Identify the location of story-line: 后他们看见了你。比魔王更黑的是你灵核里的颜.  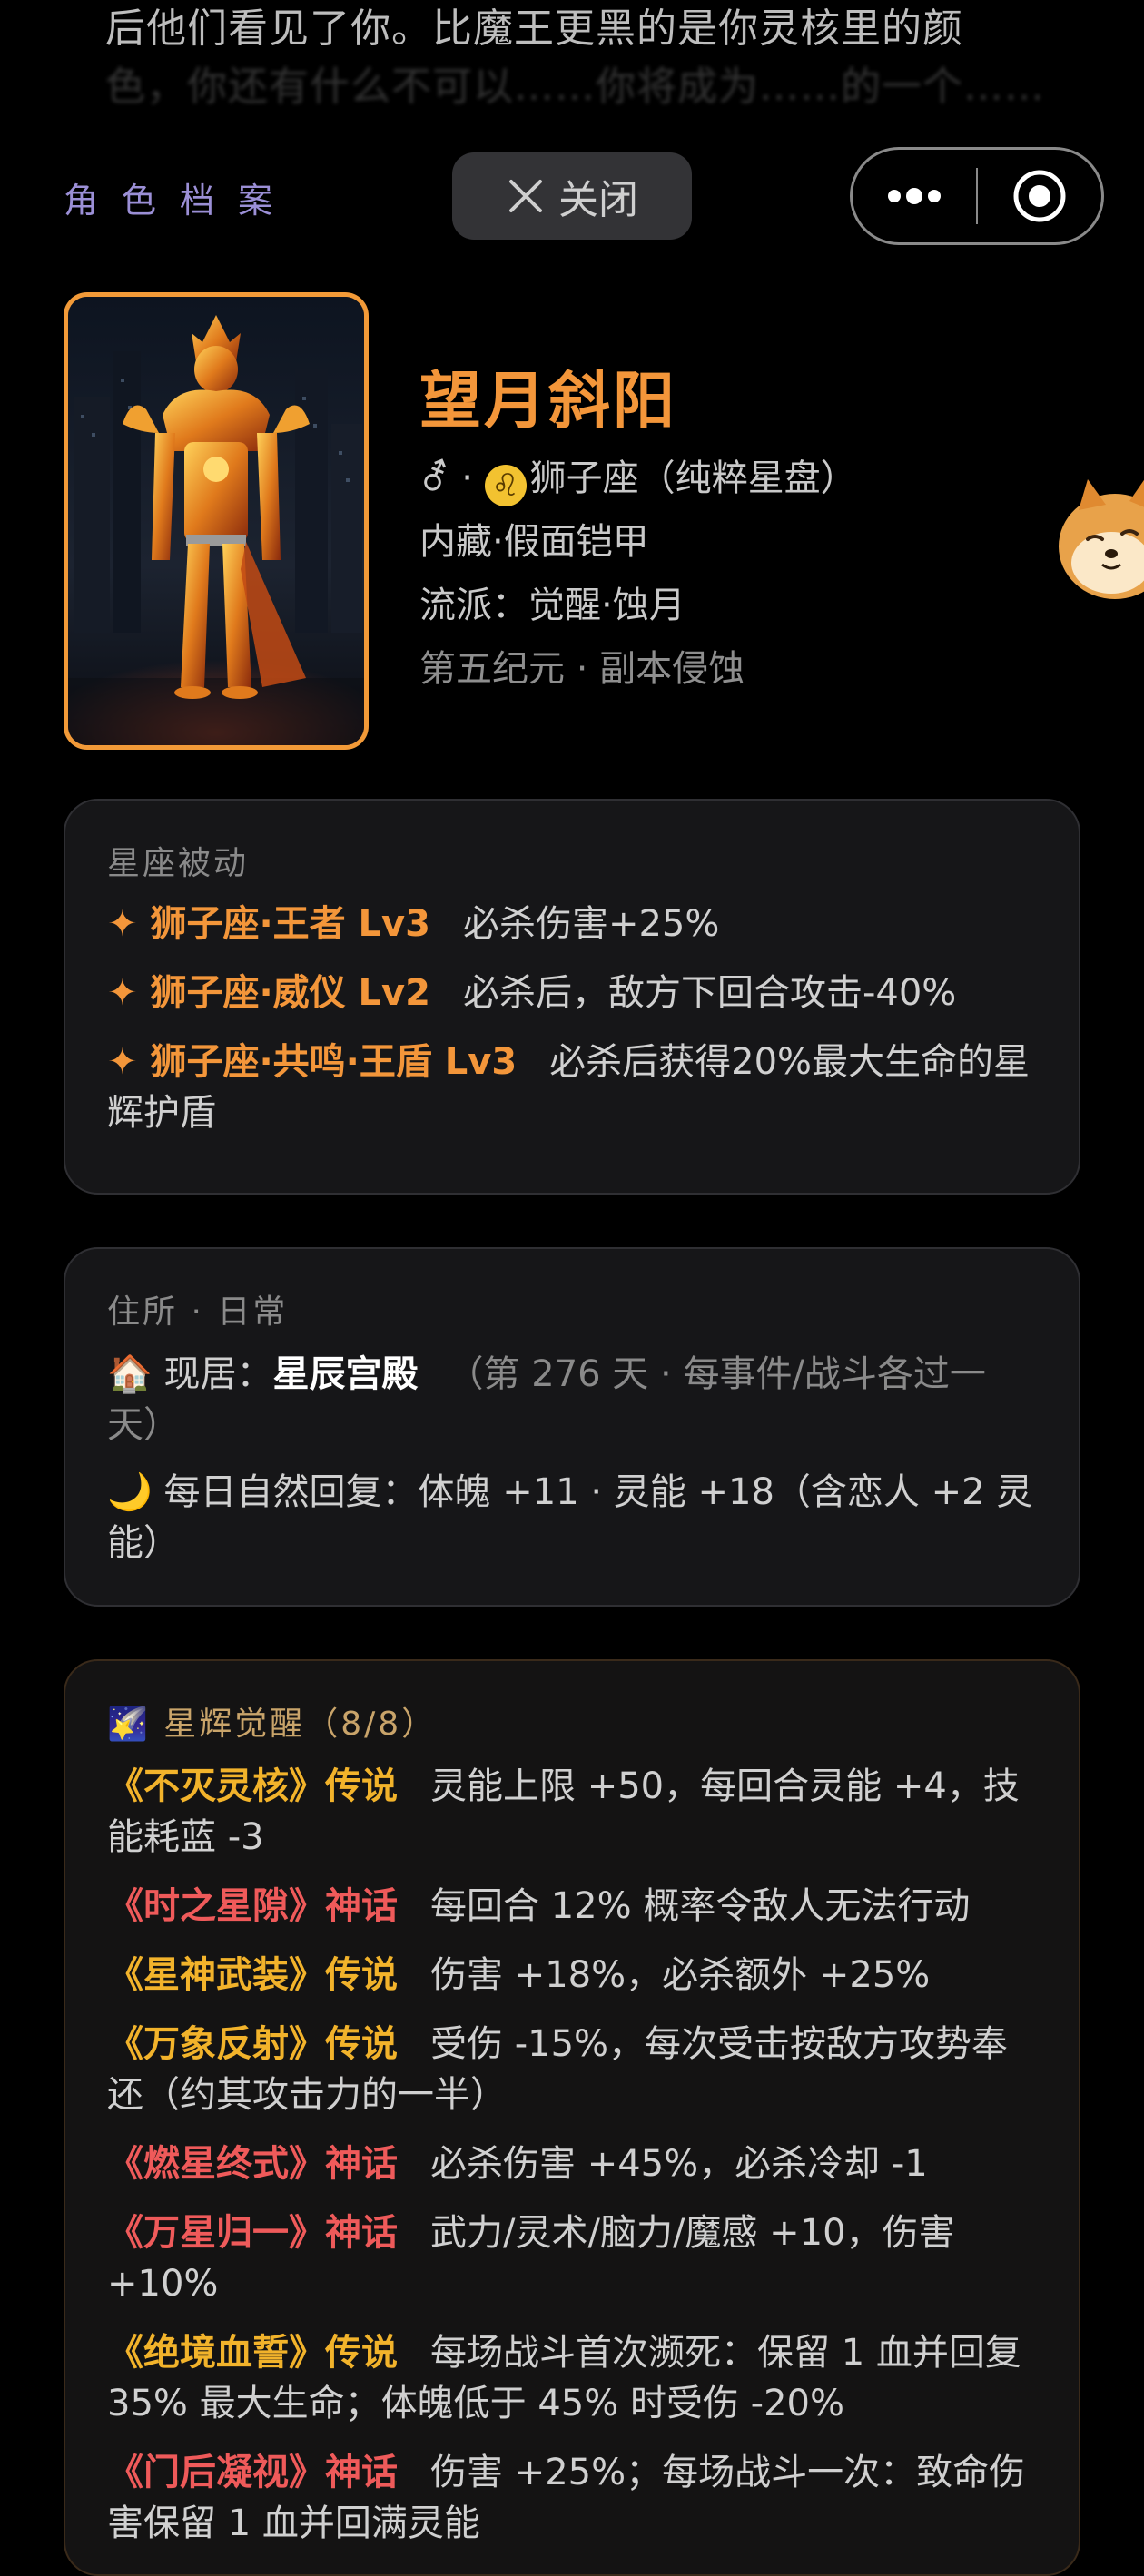
(534, 28).